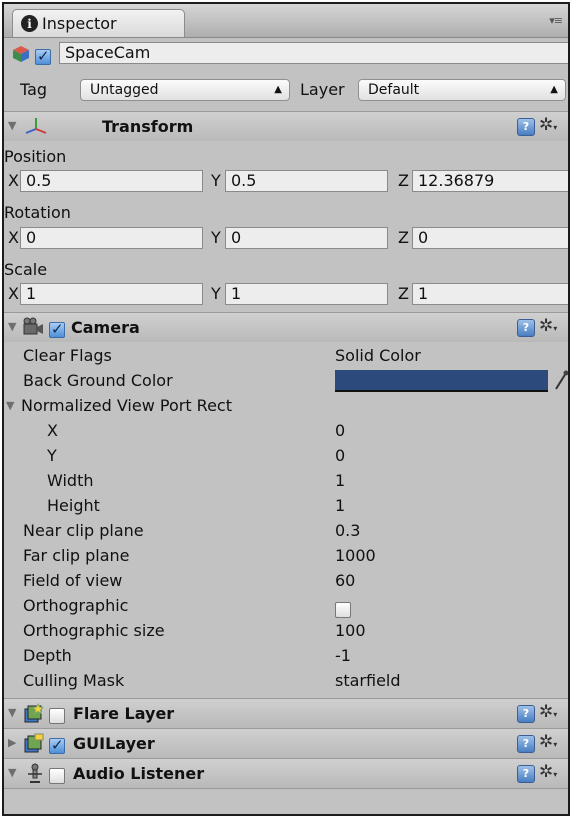 The height and width of the screenshot is (820, 573). Describe the element at coordinates (403, 293) in the screenshot. I see `scale-z-label: Z` at that location.